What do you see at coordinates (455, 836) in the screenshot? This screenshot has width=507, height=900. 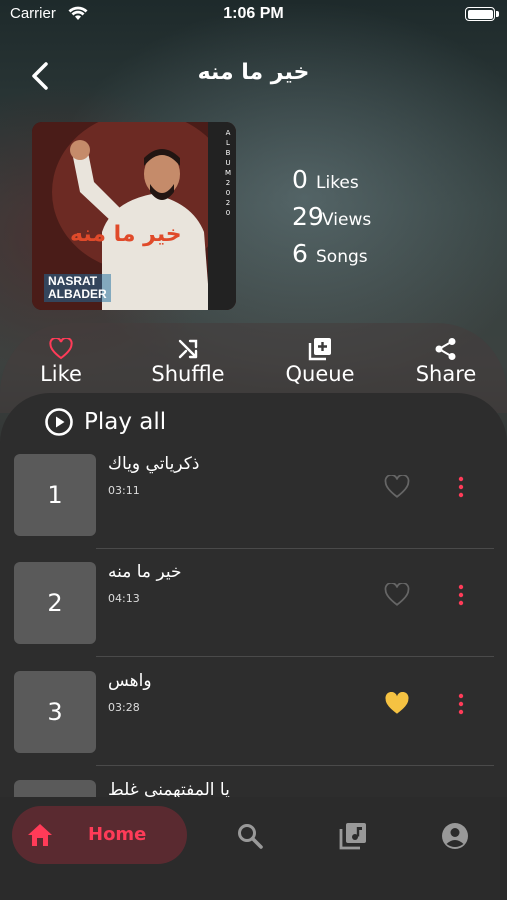 I see `profile-icon` at bounding box center [455, 836].